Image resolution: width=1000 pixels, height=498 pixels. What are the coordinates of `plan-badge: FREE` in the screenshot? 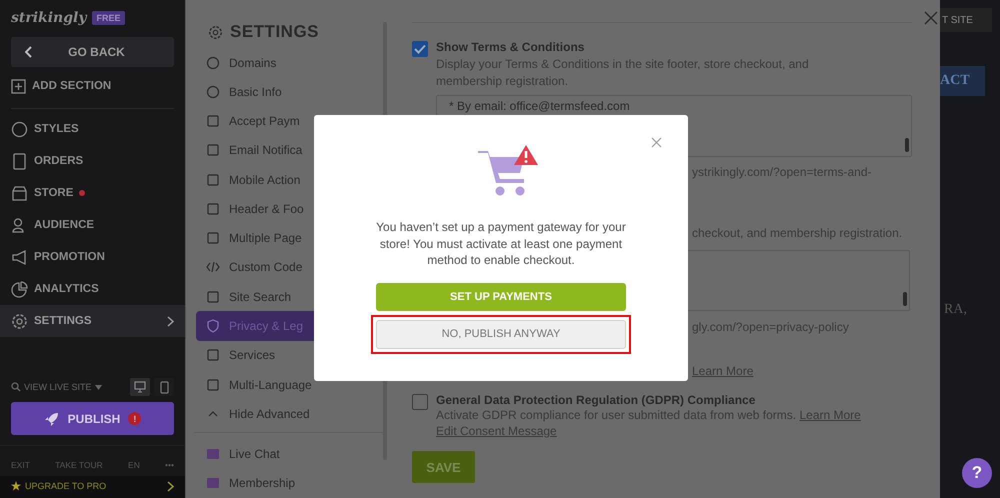 It's located at (108, 18).